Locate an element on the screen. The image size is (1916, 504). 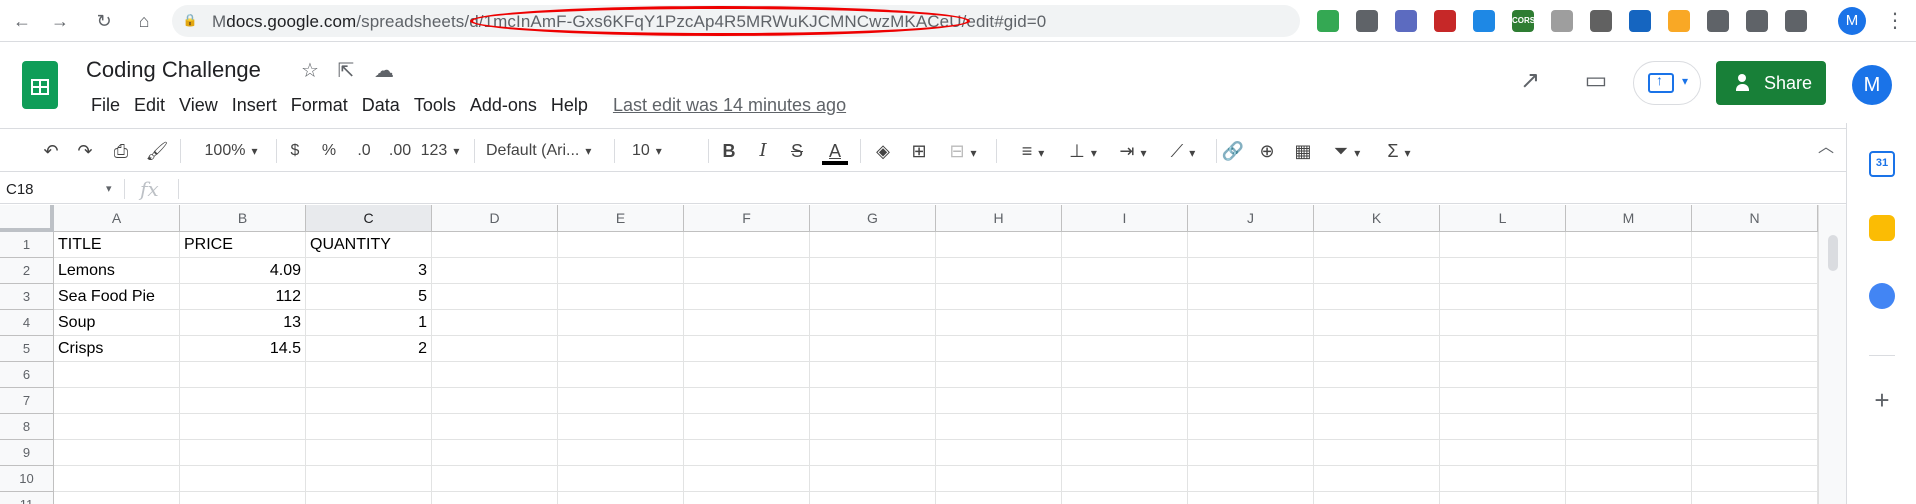
cell-f11 is located at coordinates (747, 498).